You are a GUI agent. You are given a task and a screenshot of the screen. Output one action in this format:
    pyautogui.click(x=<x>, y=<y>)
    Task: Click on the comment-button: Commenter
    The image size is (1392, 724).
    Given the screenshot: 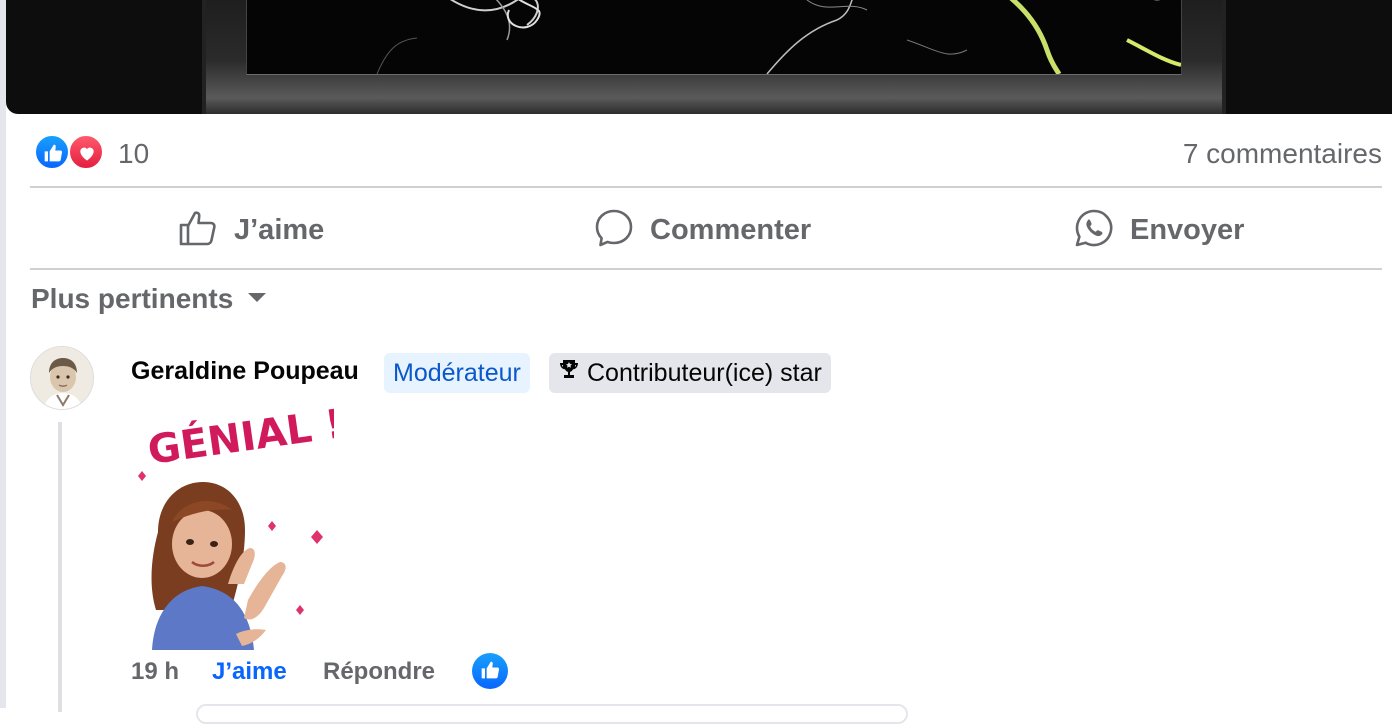 What is the action you would take?
    pyautogui.click(x=702, y=230)
    